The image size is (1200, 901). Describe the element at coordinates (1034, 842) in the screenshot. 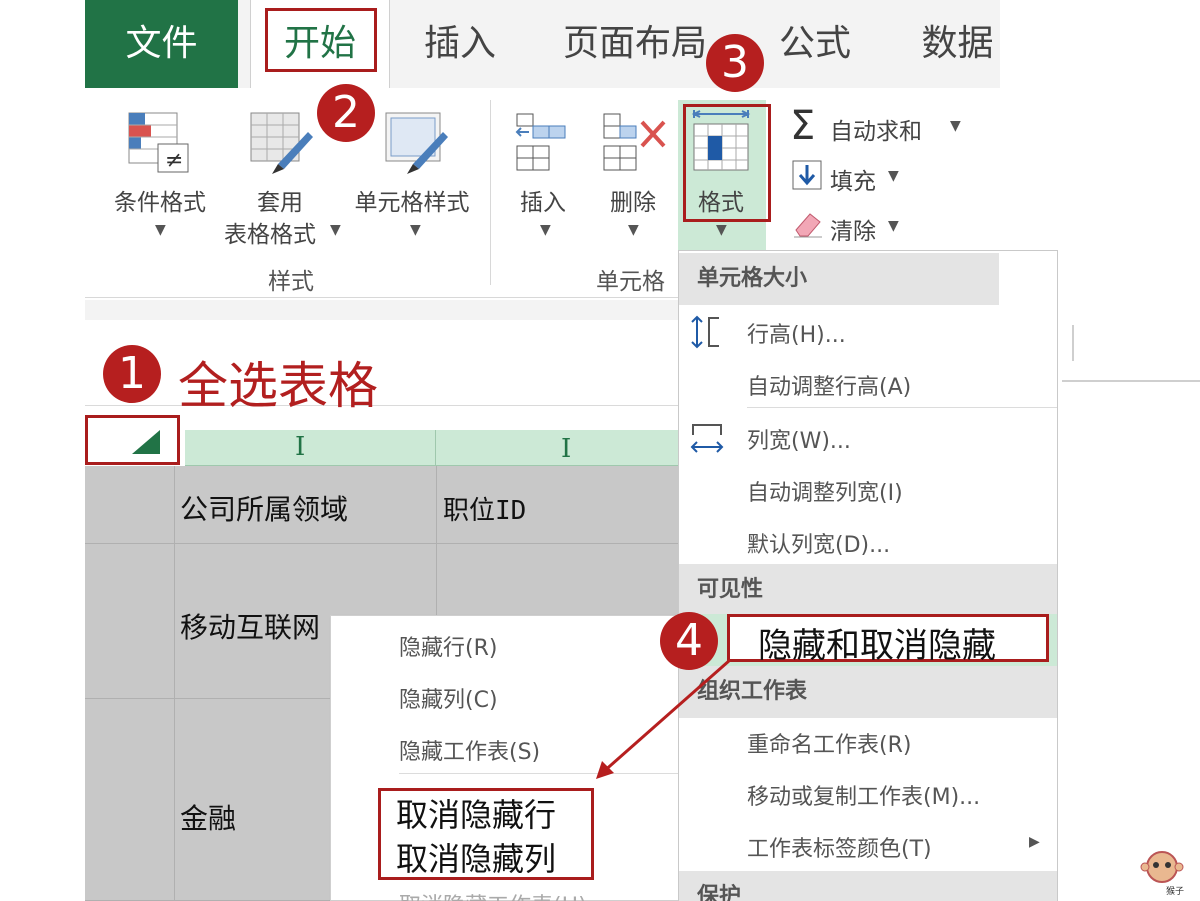

I see `chevron-right-icon: ▶` at that location.